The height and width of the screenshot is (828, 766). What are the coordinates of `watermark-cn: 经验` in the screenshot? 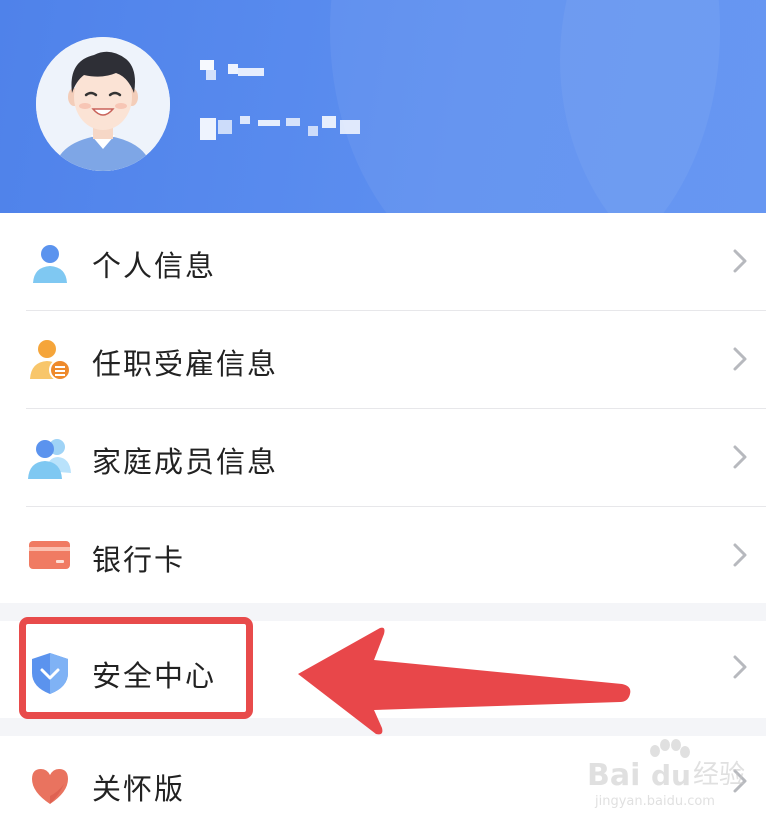 It's located at (719, 775).